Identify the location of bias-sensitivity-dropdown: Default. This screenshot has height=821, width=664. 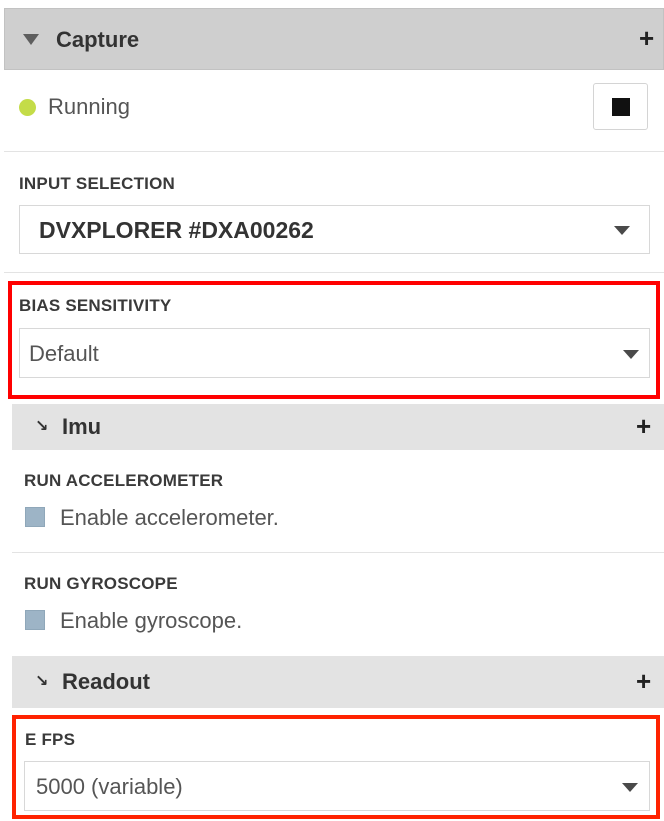
(334, 353).